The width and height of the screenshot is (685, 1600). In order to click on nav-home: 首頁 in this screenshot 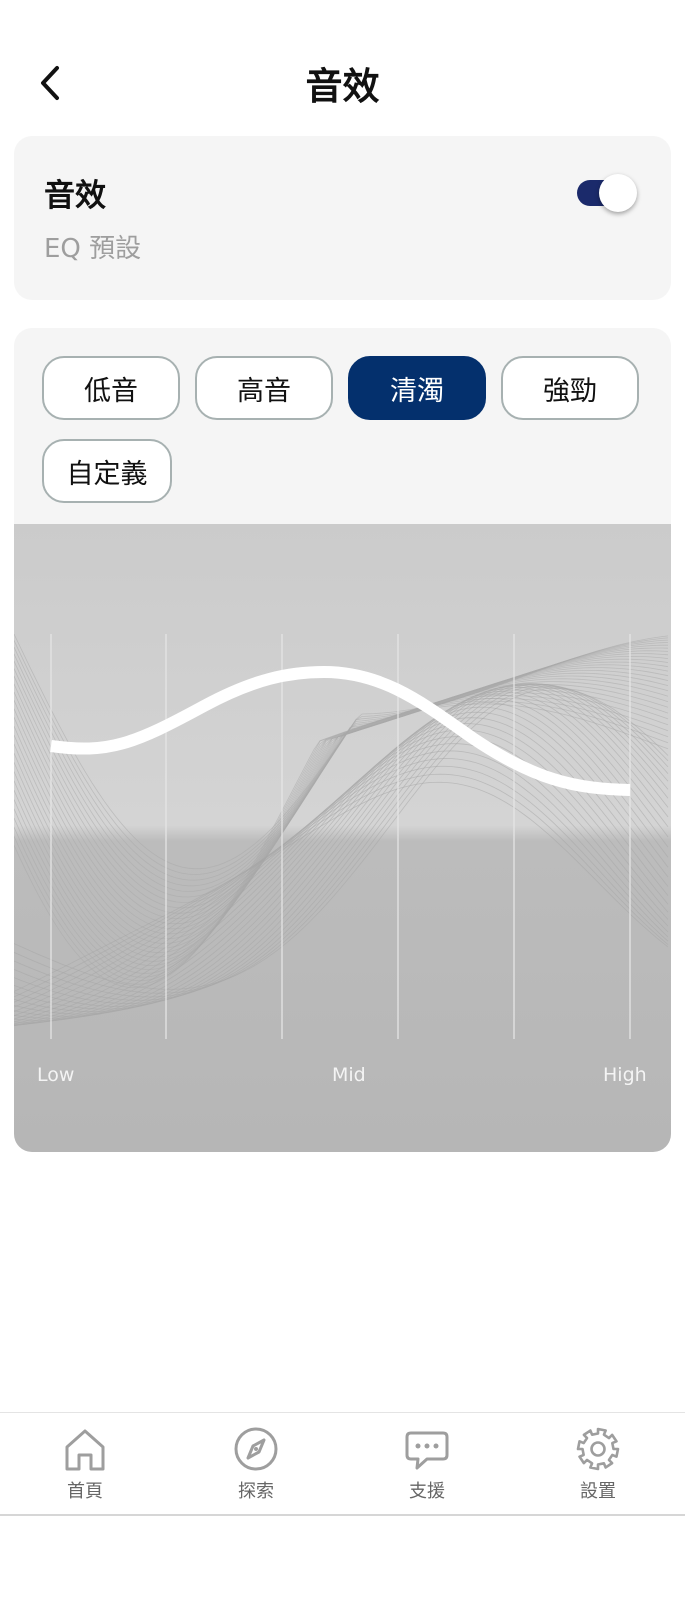, I will do `click(85, 1467)`.